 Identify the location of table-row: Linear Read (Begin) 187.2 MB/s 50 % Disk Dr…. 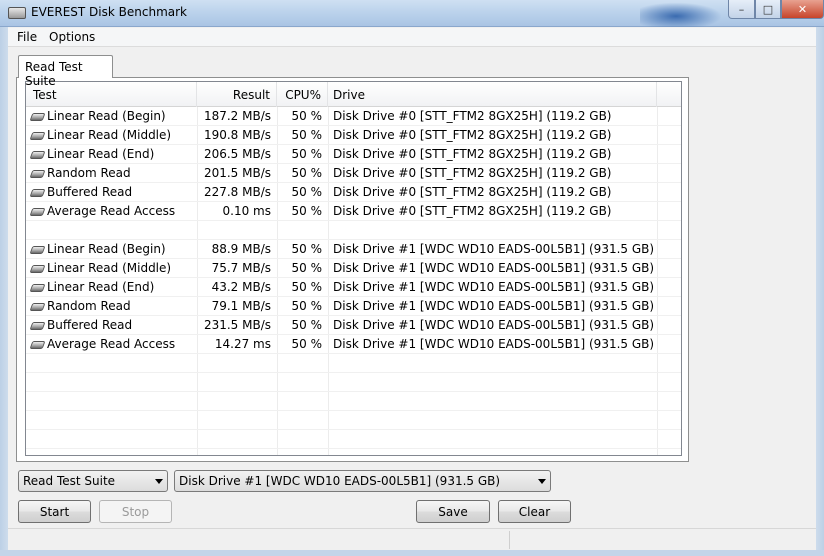
(353, 116).